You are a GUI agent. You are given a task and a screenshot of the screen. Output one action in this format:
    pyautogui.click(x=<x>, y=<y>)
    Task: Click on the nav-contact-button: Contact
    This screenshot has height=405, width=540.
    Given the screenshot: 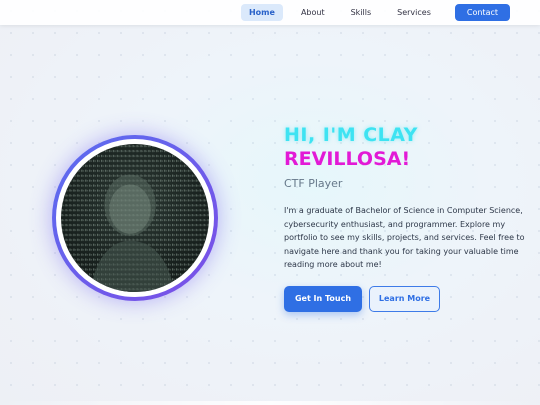 What is the action you would take?
    pyautogui.click(x=482, y=12)
    